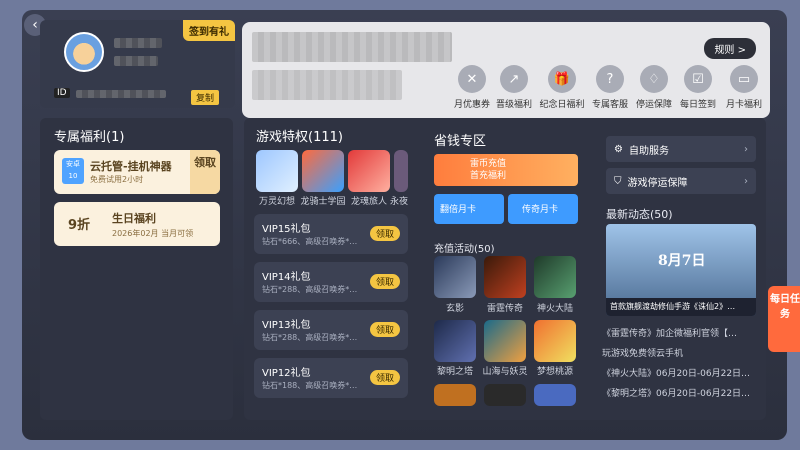  What do you see at coordinates (506, 170) in the screenshot?
I see `recharge-banner: 雷币充值 首充福利` at bounding box center [506, 170].